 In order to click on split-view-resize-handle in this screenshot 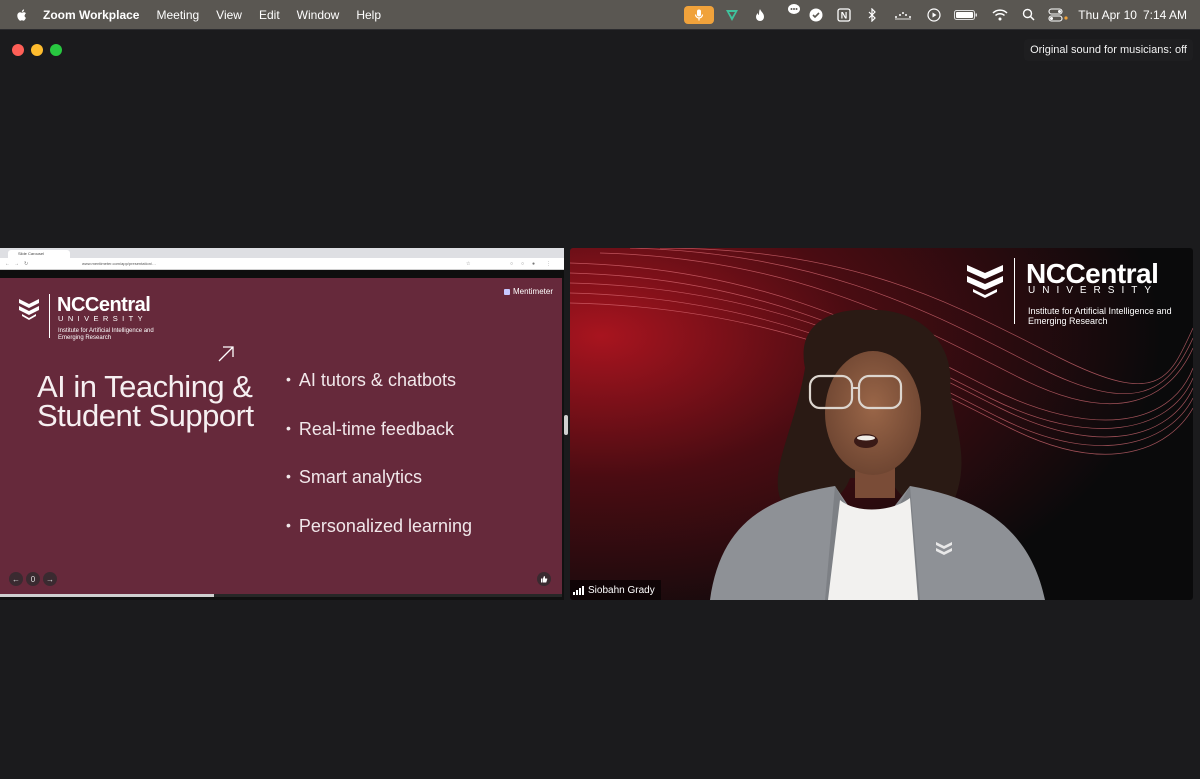, I will do `click(566, 425)`.